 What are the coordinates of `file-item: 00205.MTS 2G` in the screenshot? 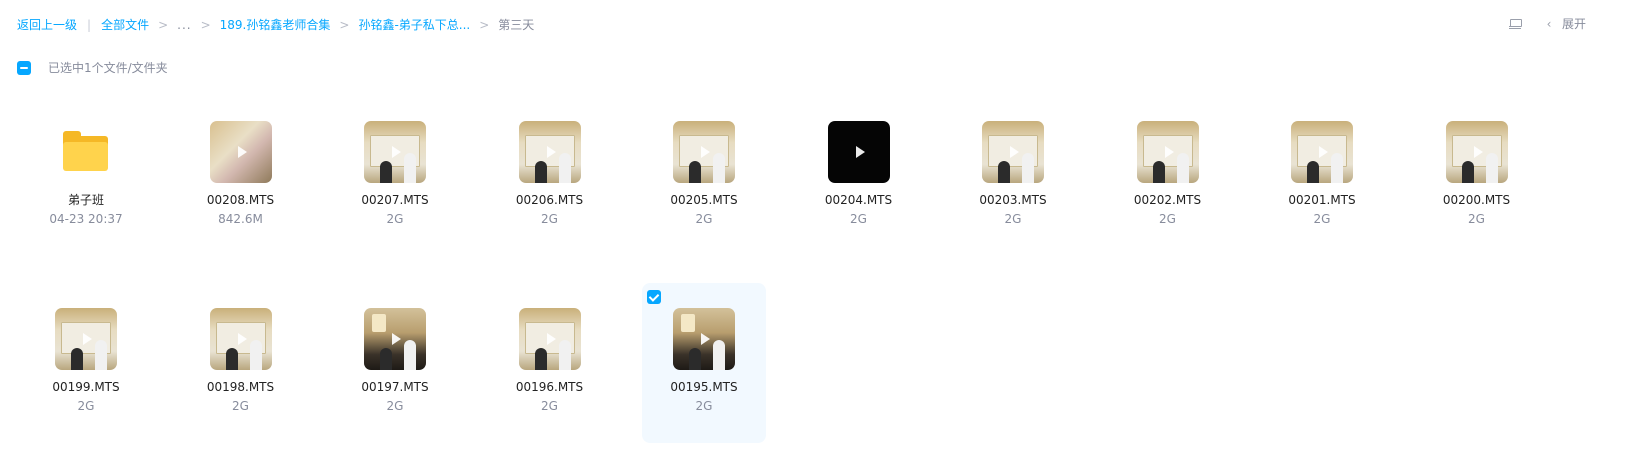 It's located at (704, 176).